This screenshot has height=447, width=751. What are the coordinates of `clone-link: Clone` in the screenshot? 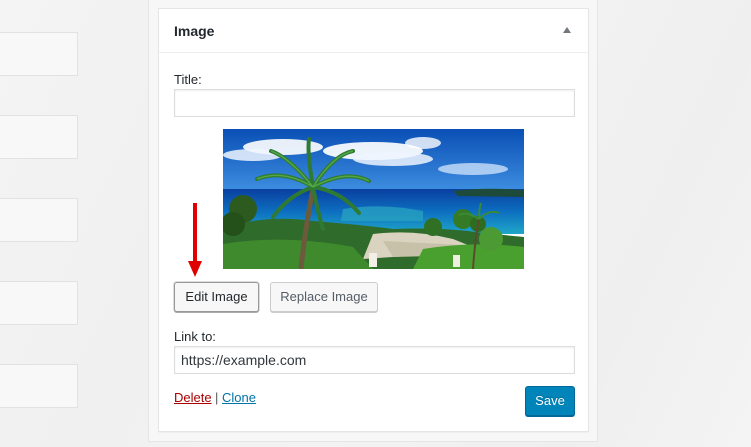 It's located at (239, 397).